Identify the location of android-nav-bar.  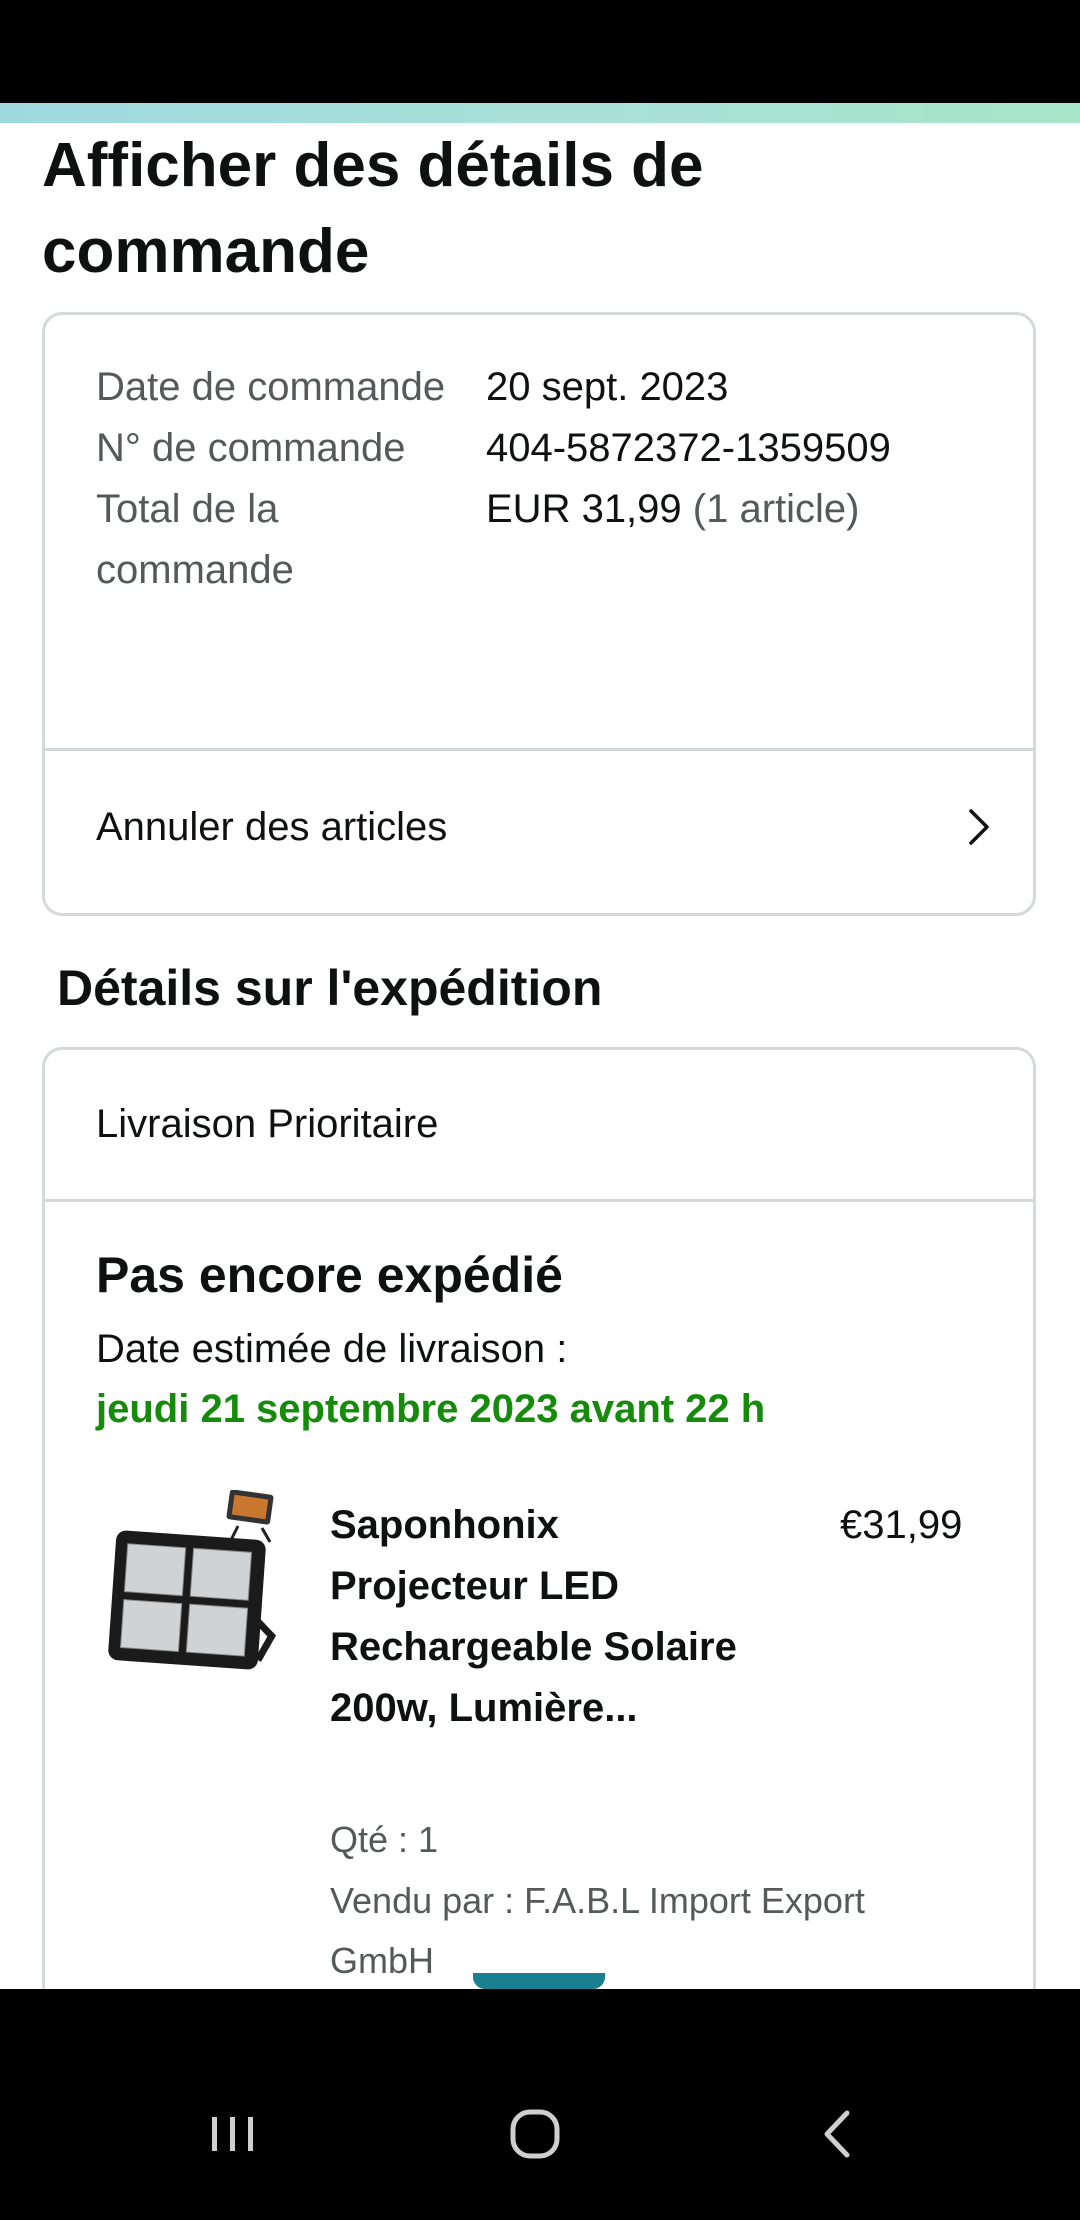
(540, 2104).